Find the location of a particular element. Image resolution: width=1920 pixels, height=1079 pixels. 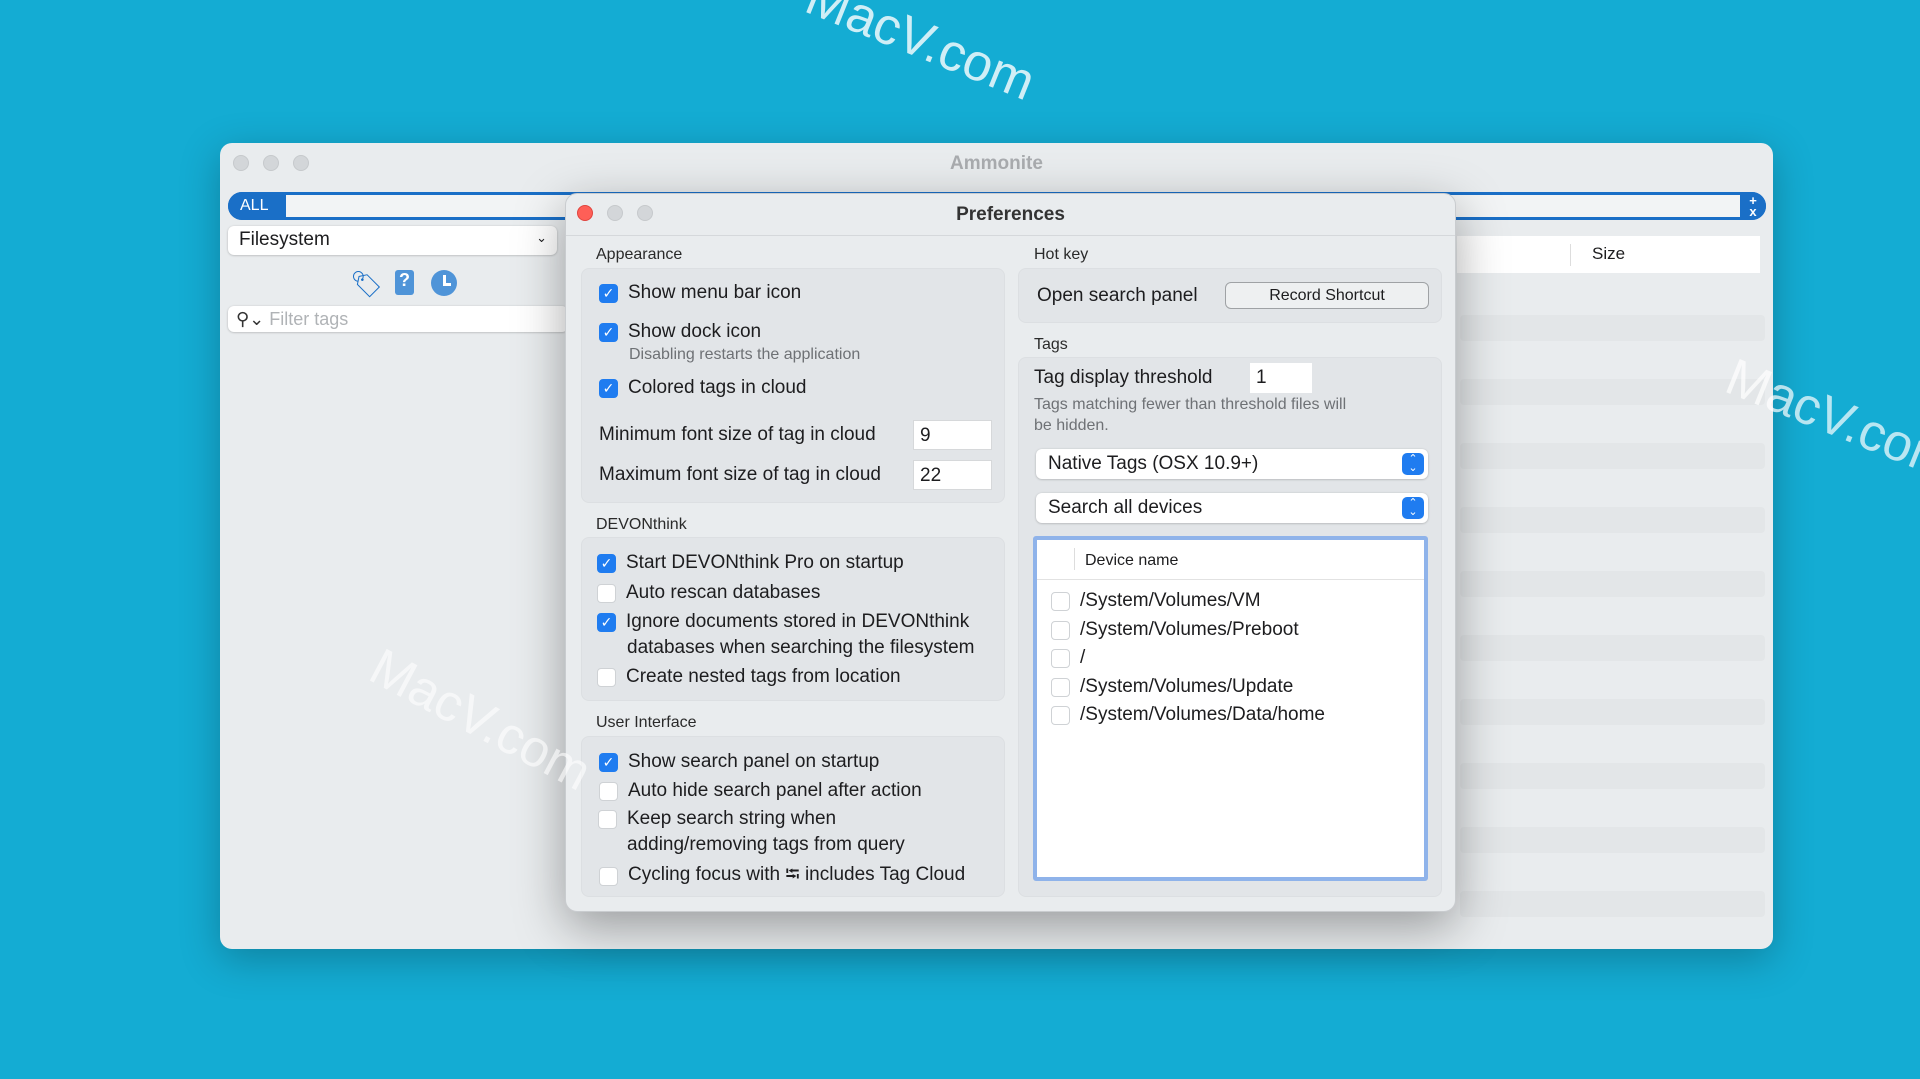

label: Show menu bar icon is located at coordinates (715, 292).